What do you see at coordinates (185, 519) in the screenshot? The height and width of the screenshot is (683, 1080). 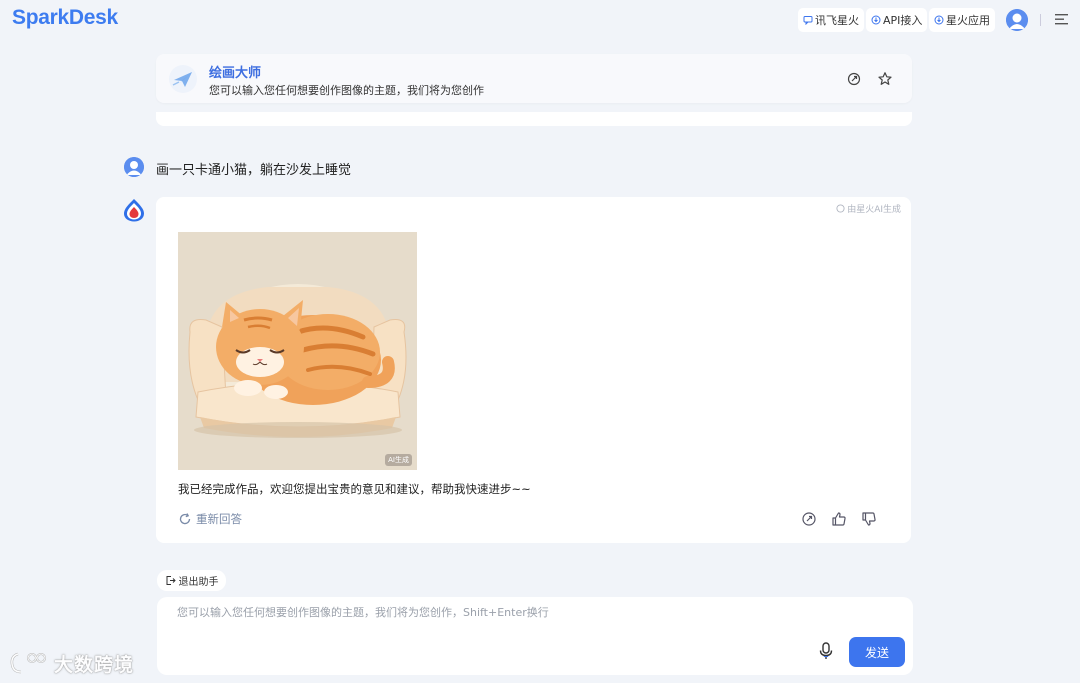 I see `refresh-icon` at bounding box center [185, 519].